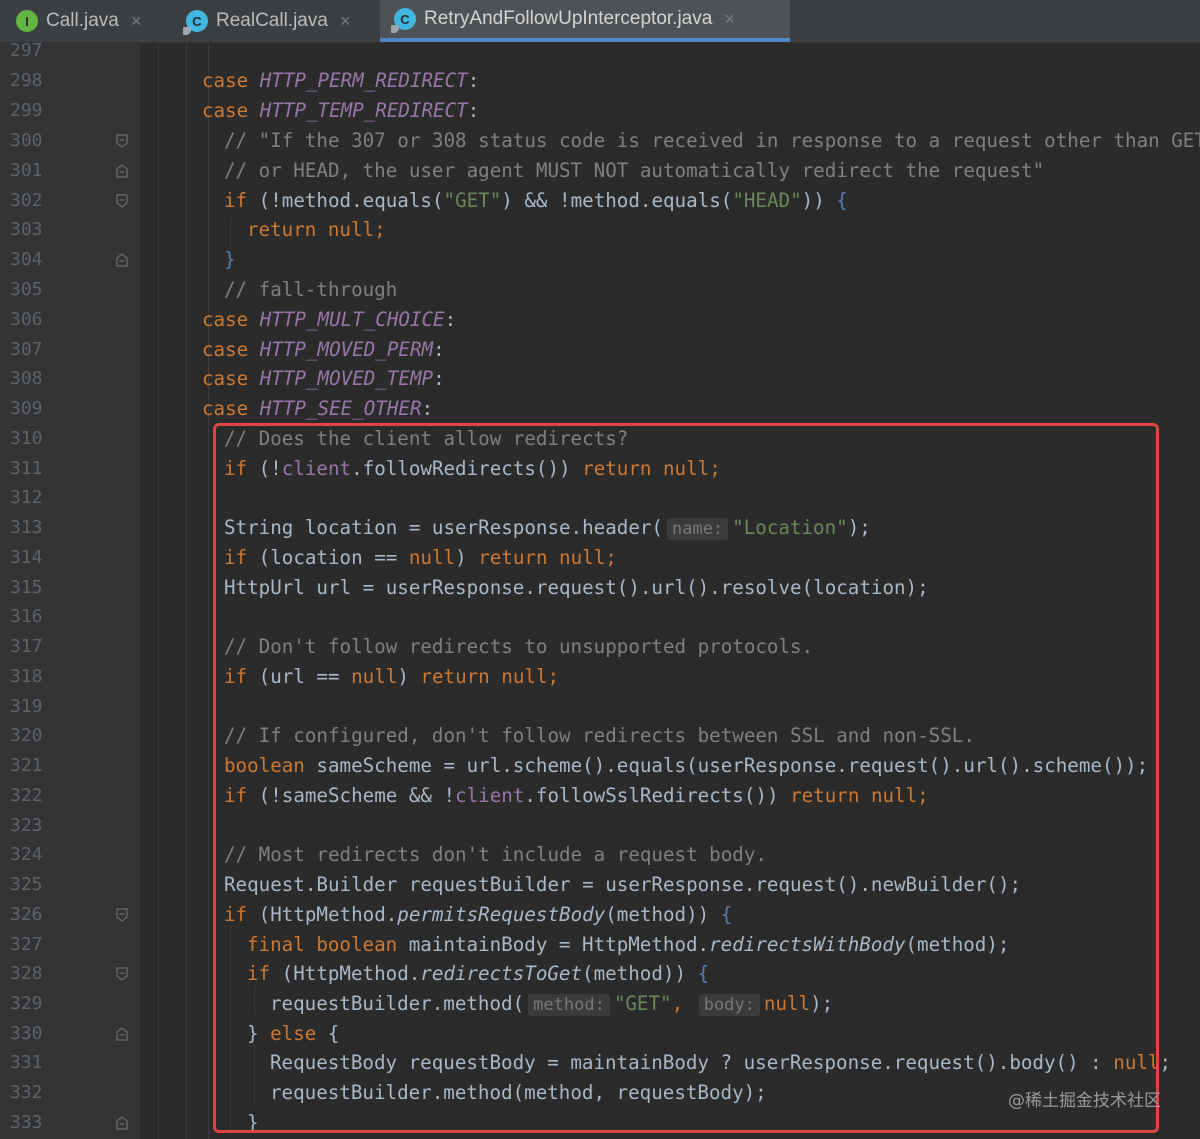  Describe the element at coordinates (26, 884) in the screenshot. I see `line-number: 325` at that location.